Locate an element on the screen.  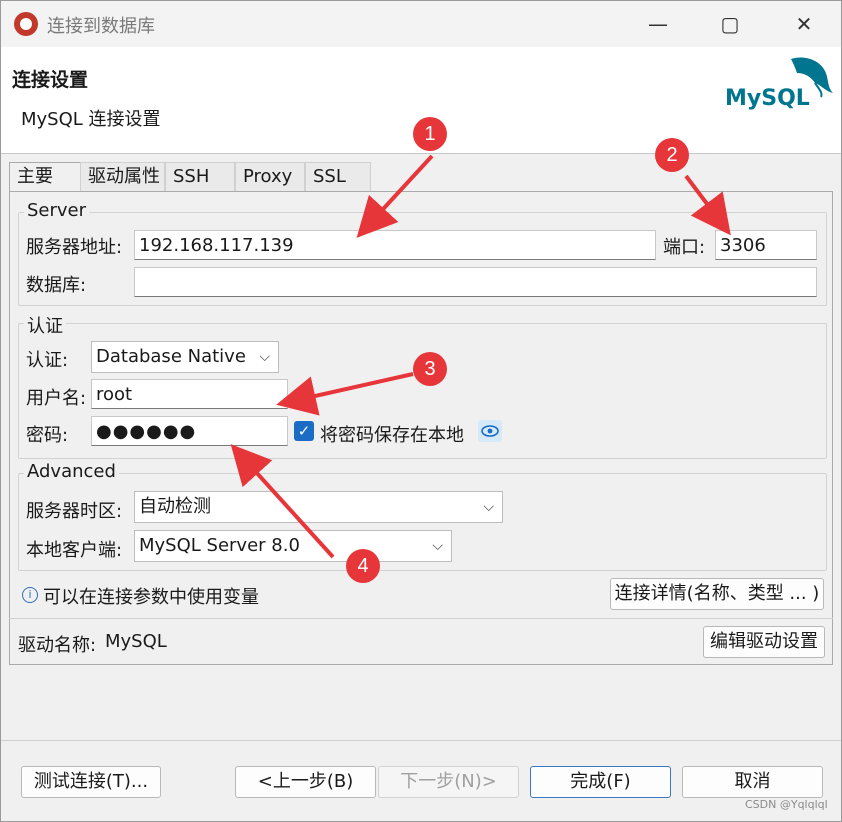
tab-main: 主要 is located at coordinates (45, 178).